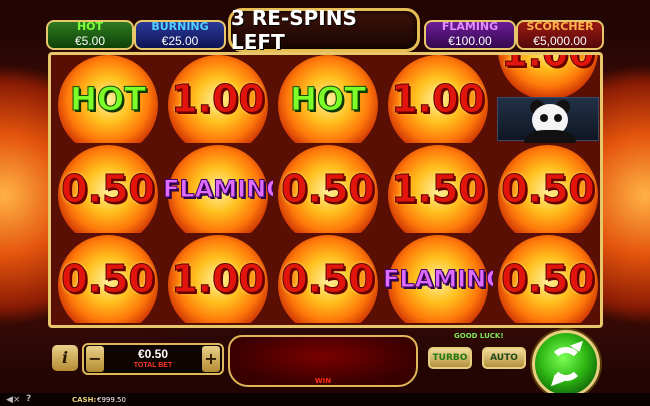 The width and height of the screenshot is (650, 406). I want to click on jackpot-burning-value: €25.00, so click(180, 41).